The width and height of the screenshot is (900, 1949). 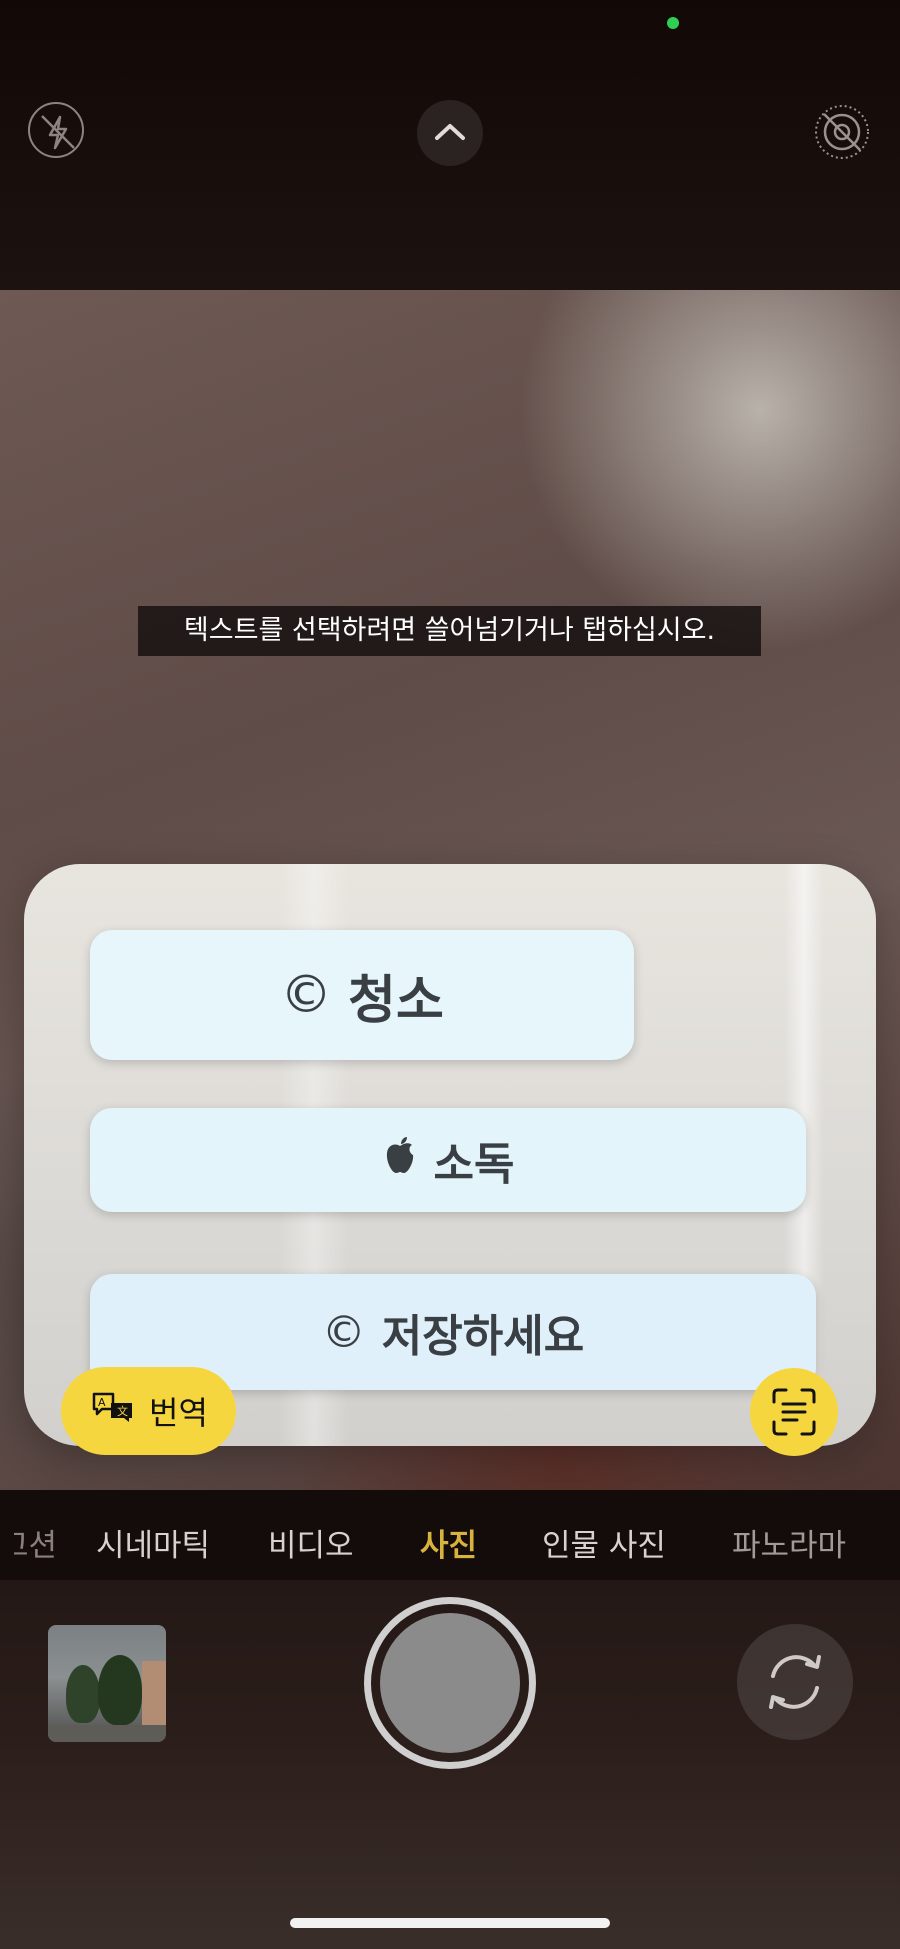 I want to click on detected-text-disinfect: 소독, so click(x=448, y=1160).